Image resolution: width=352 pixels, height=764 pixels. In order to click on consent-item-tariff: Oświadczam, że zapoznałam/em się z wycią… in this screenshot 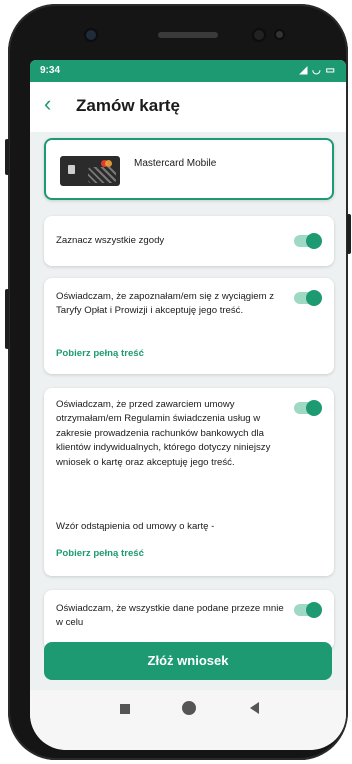, I will do `click(189, 326)`.